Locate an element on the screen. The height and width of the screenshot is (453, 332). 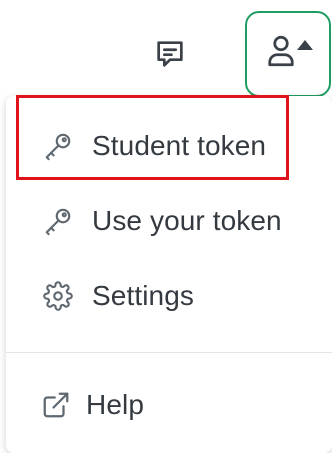
gear-icon is located at coordinates (58, 296).